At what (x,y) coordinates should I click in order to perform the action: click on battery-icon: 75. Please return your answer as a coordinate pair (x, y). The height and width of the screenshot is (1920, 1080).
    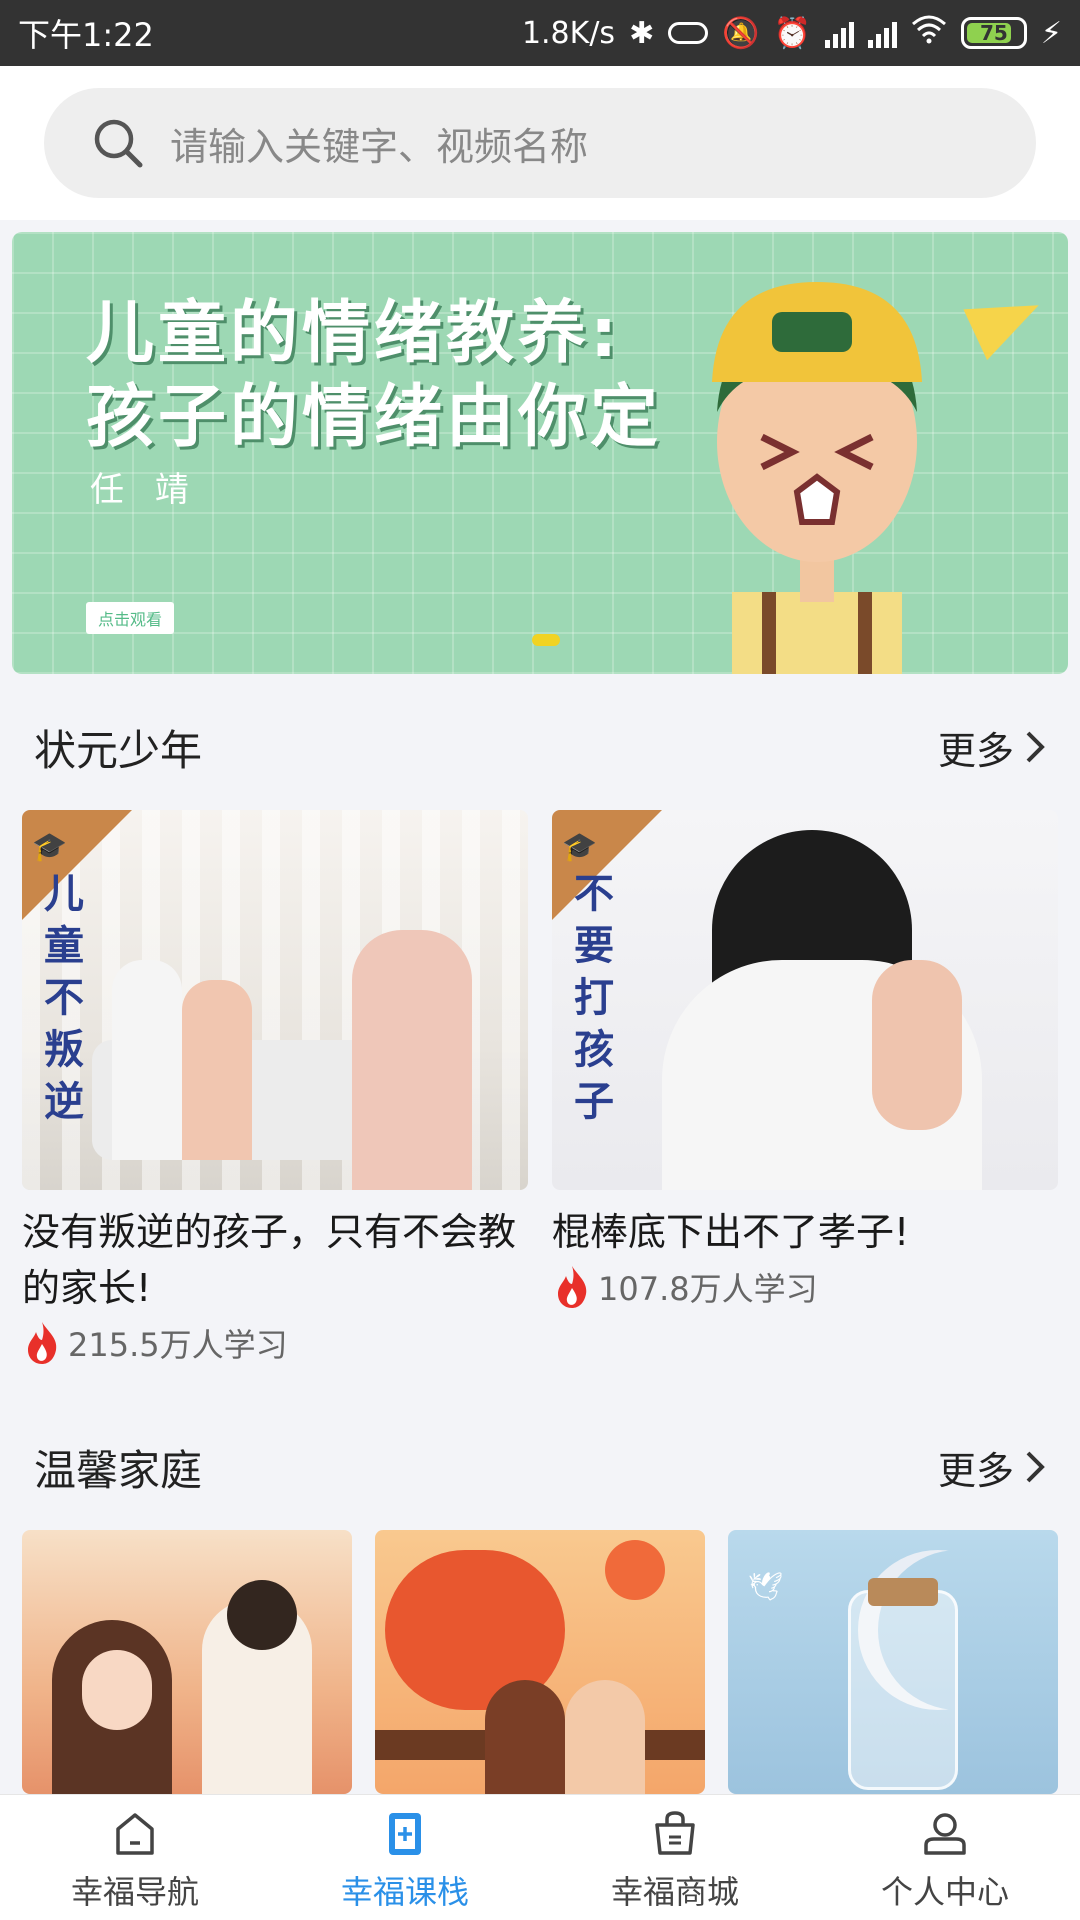
    Looking at the image, I should click on (993, 33).